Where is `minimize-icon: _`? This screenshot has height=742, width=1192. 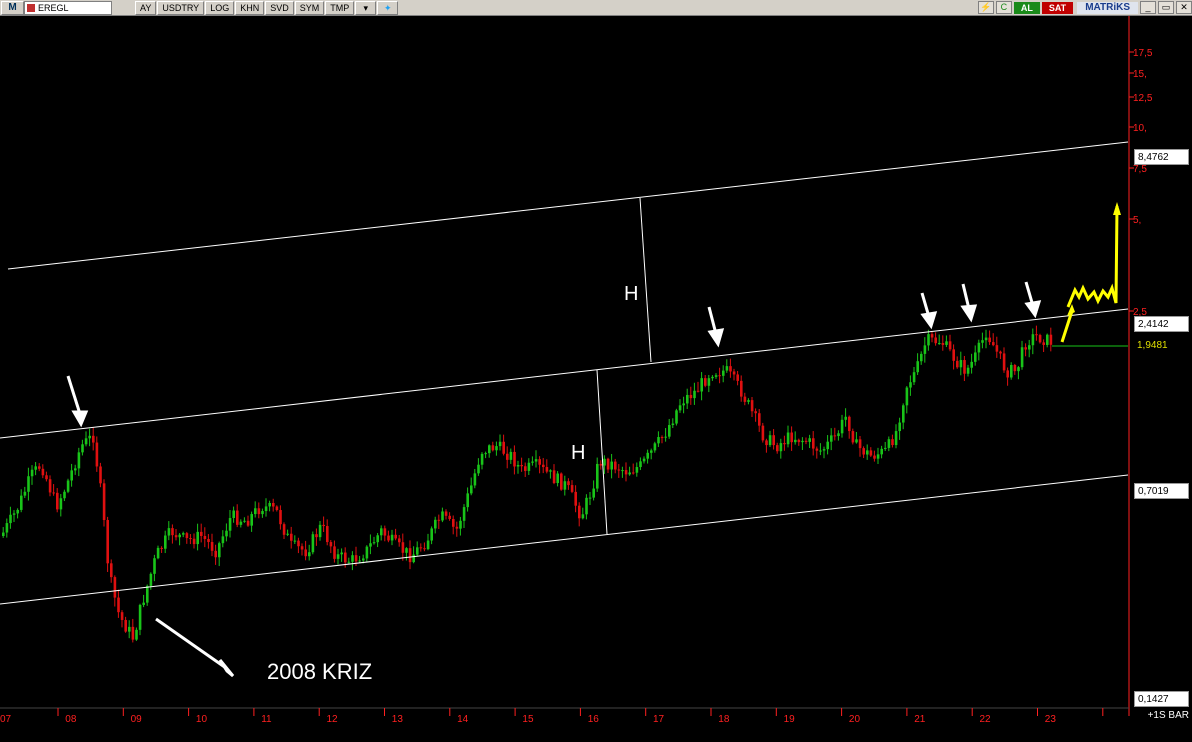 minimize-icon: _ is located at coordinates (1148, 7).